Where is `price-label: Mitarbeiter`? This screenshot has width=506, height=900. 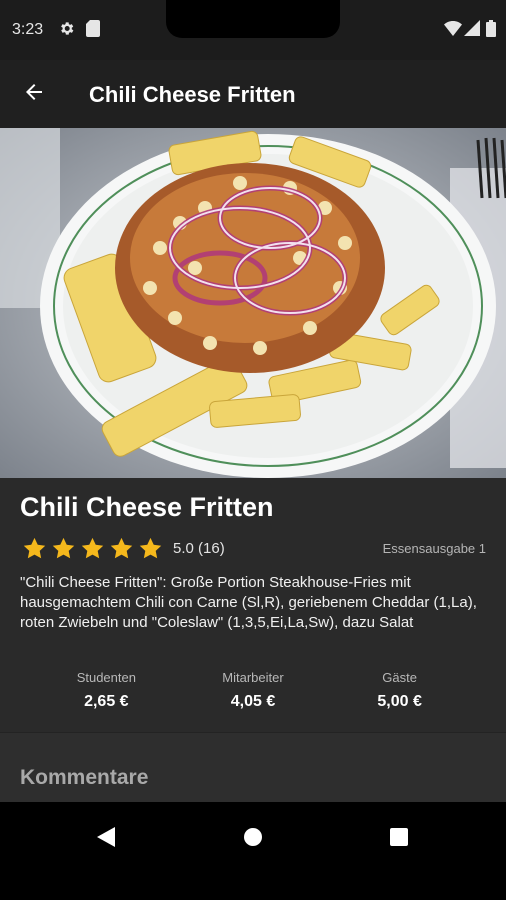 price-label: Mitarbeiter is located at coordinates (253, 677).